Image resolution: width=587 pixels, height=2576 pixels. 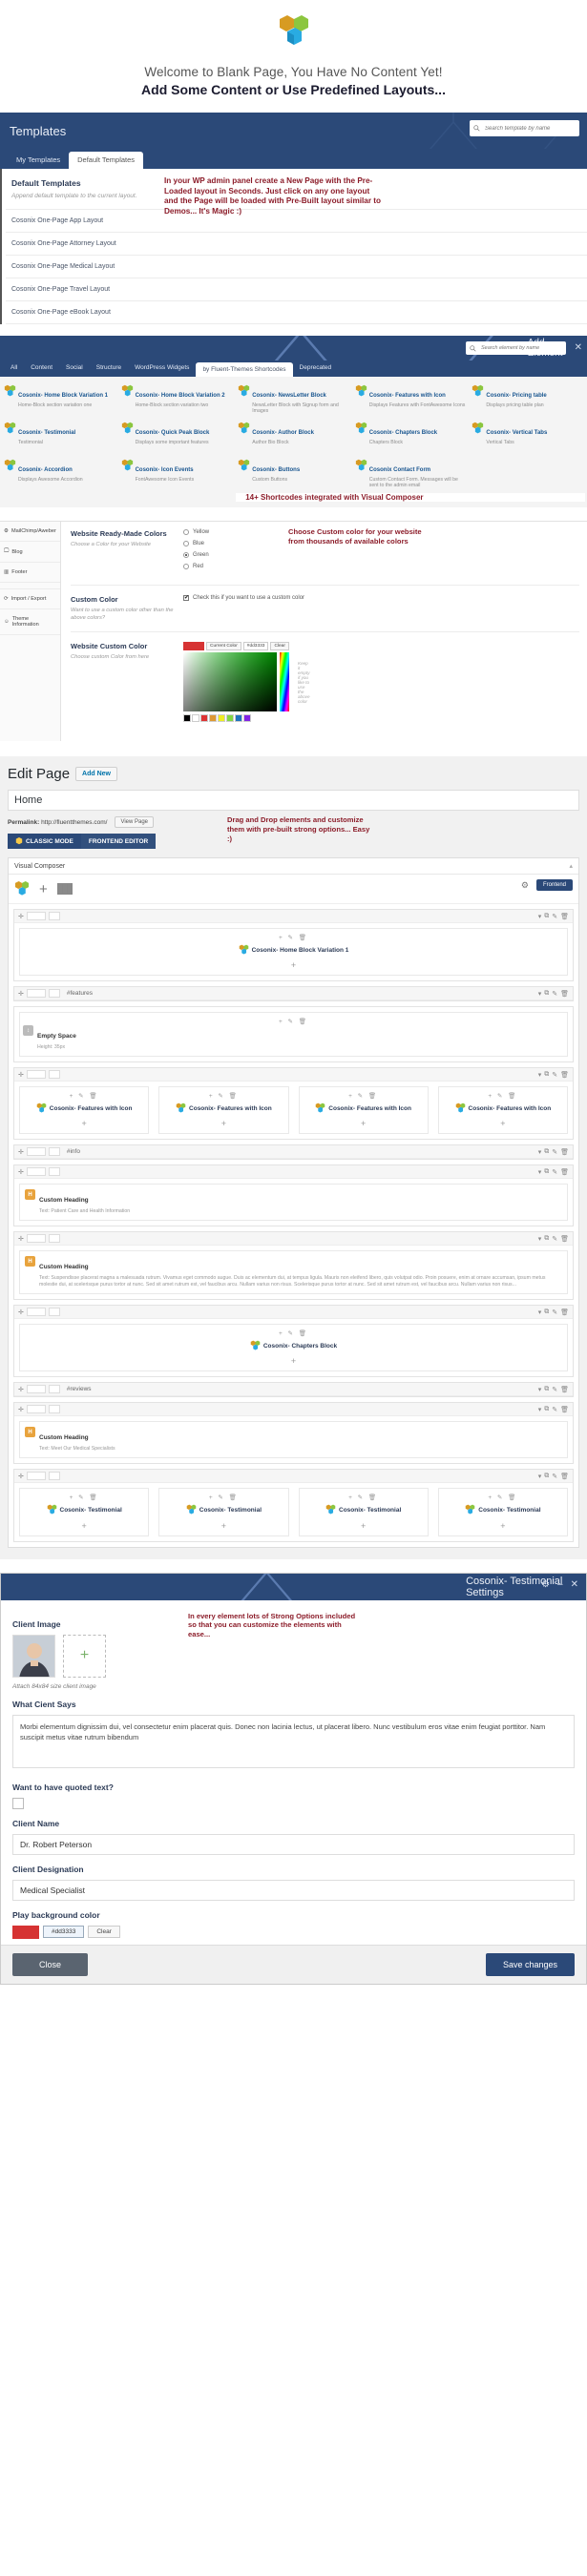 What do you see at coordinates (85, 1110) in the screenshot?
I see `vc-element: + ✎ 🗑 Cosonix- Features with Icon +` at bounding box center [85, 1110].